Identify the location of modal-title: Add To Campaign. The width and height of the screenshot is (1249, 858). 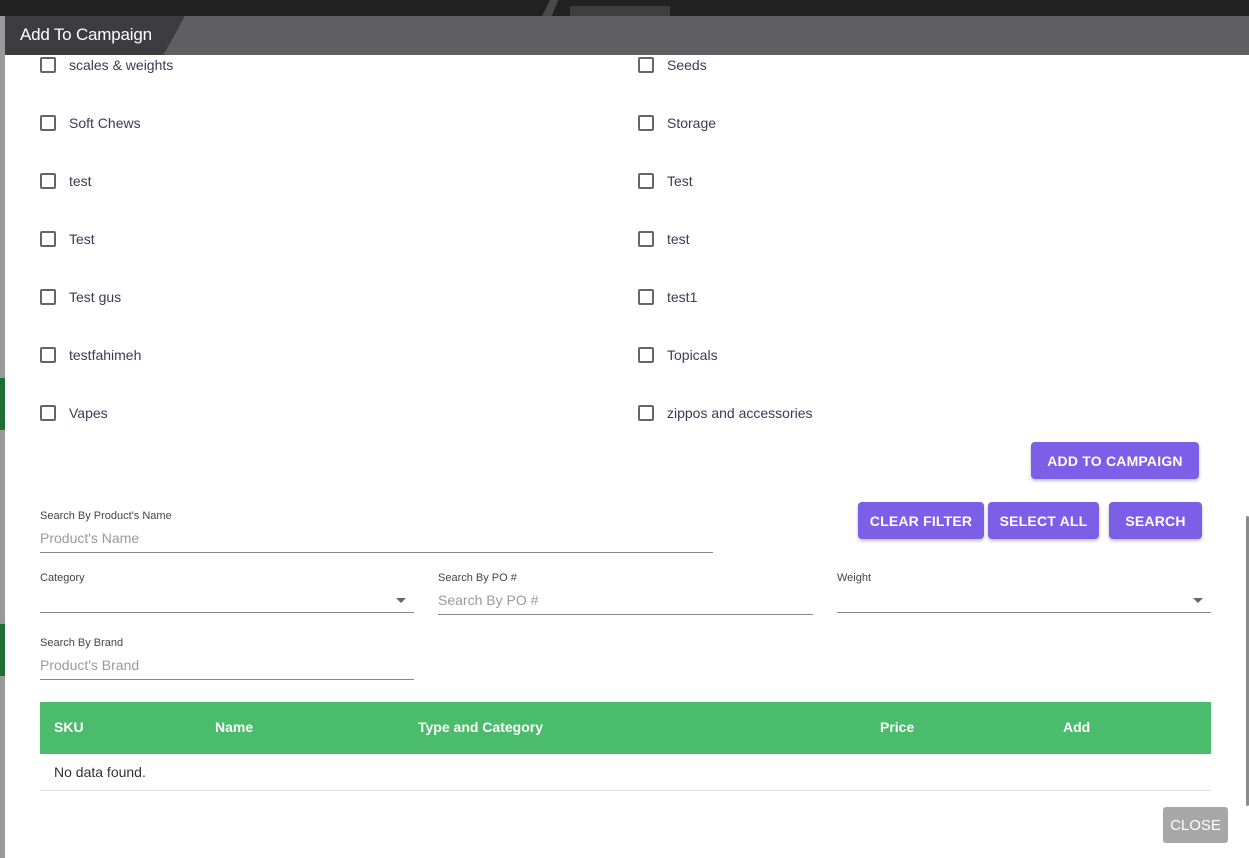
(86, 34).